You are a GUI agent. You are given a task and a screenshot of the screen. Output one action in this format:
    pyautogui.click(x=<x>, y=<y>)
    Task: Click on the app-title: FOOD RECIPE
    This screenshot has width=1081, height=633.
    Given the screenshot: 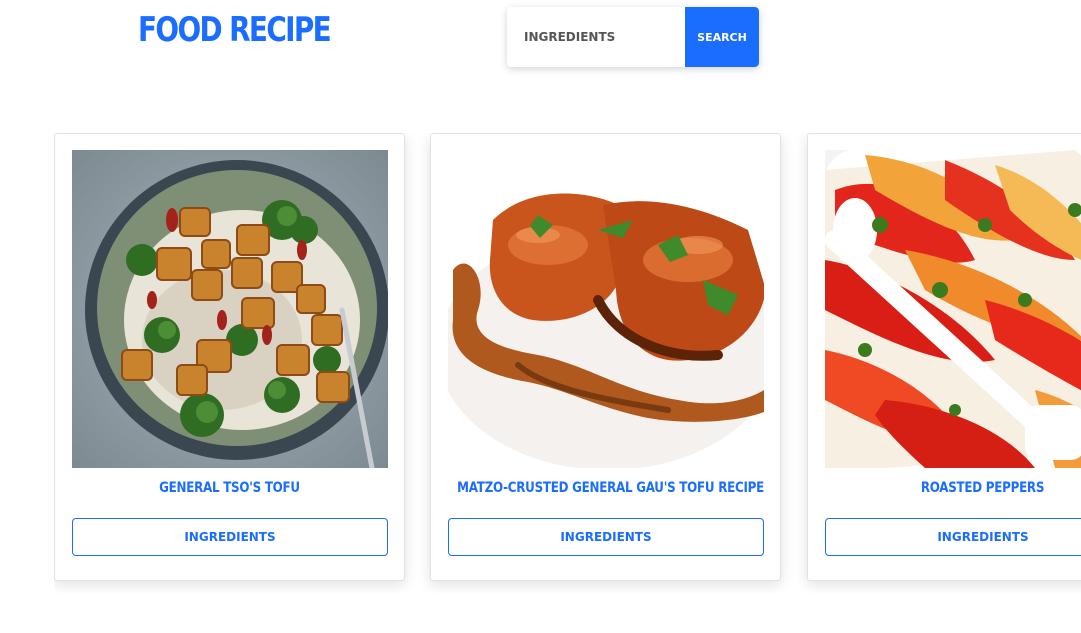 What is the action you would take?
    pyautogui.click(x=235, y=30)
    